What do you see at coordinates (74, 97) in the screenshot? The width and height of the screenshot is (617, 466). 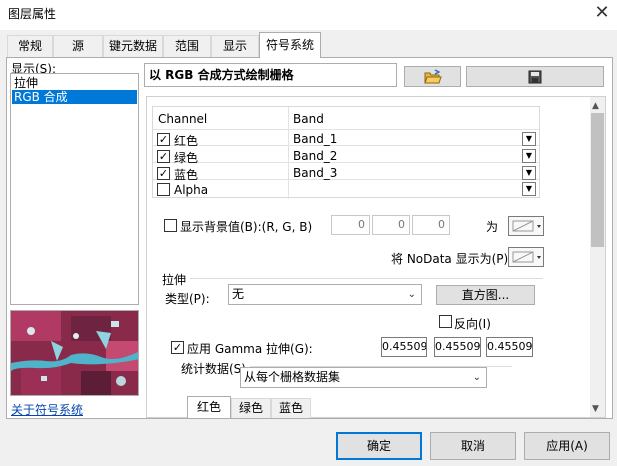 I see `list-item-rgb-composite: RGB 合成` at bounding box center [74, 97].